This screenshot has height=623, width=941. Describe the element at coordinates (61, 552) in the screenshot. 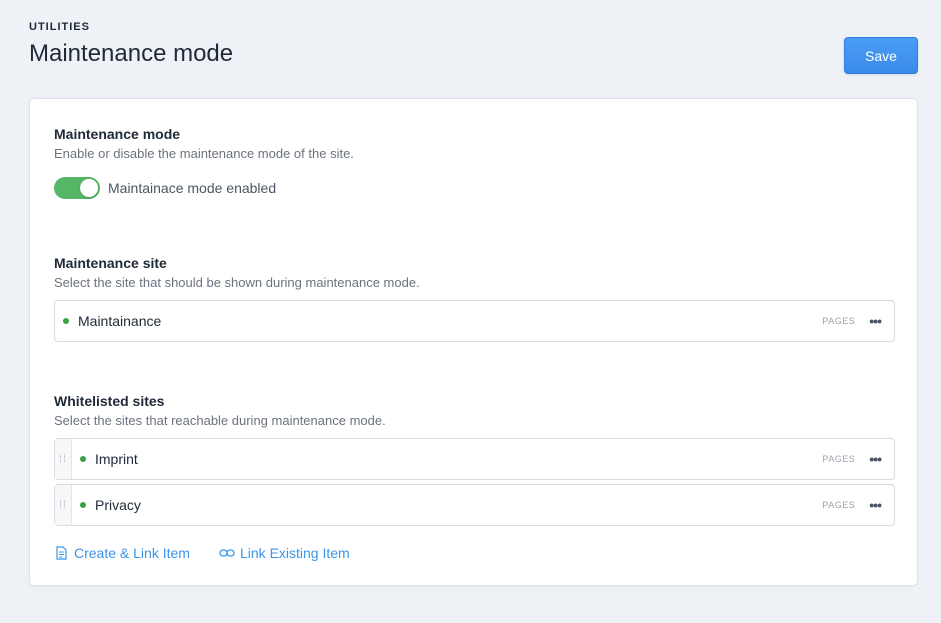

I see `create-document-icon` at that location.